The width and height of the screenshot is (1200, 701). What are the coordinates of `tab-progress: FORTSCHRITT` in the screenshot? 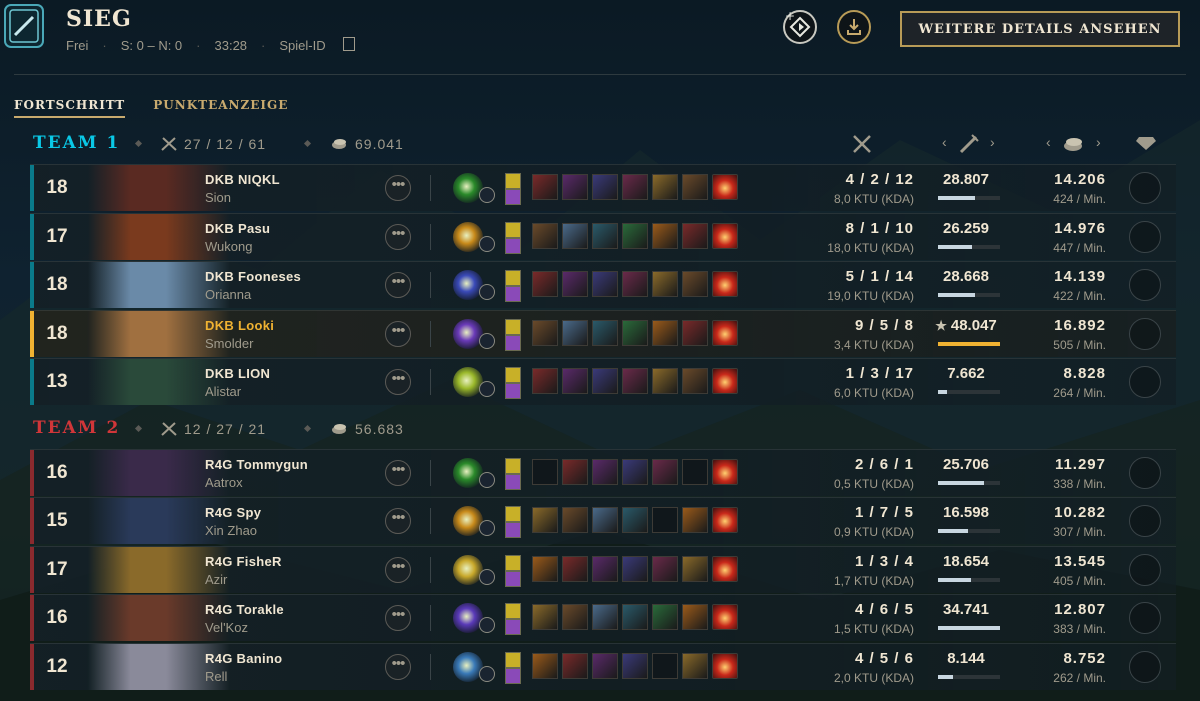 It's located at (70, 108).